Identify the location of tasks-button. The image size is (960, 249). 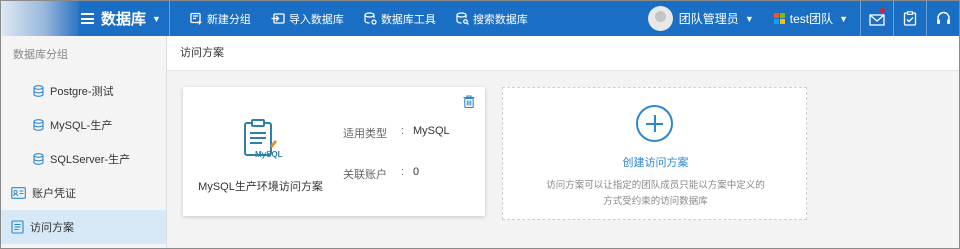
(909, 18).